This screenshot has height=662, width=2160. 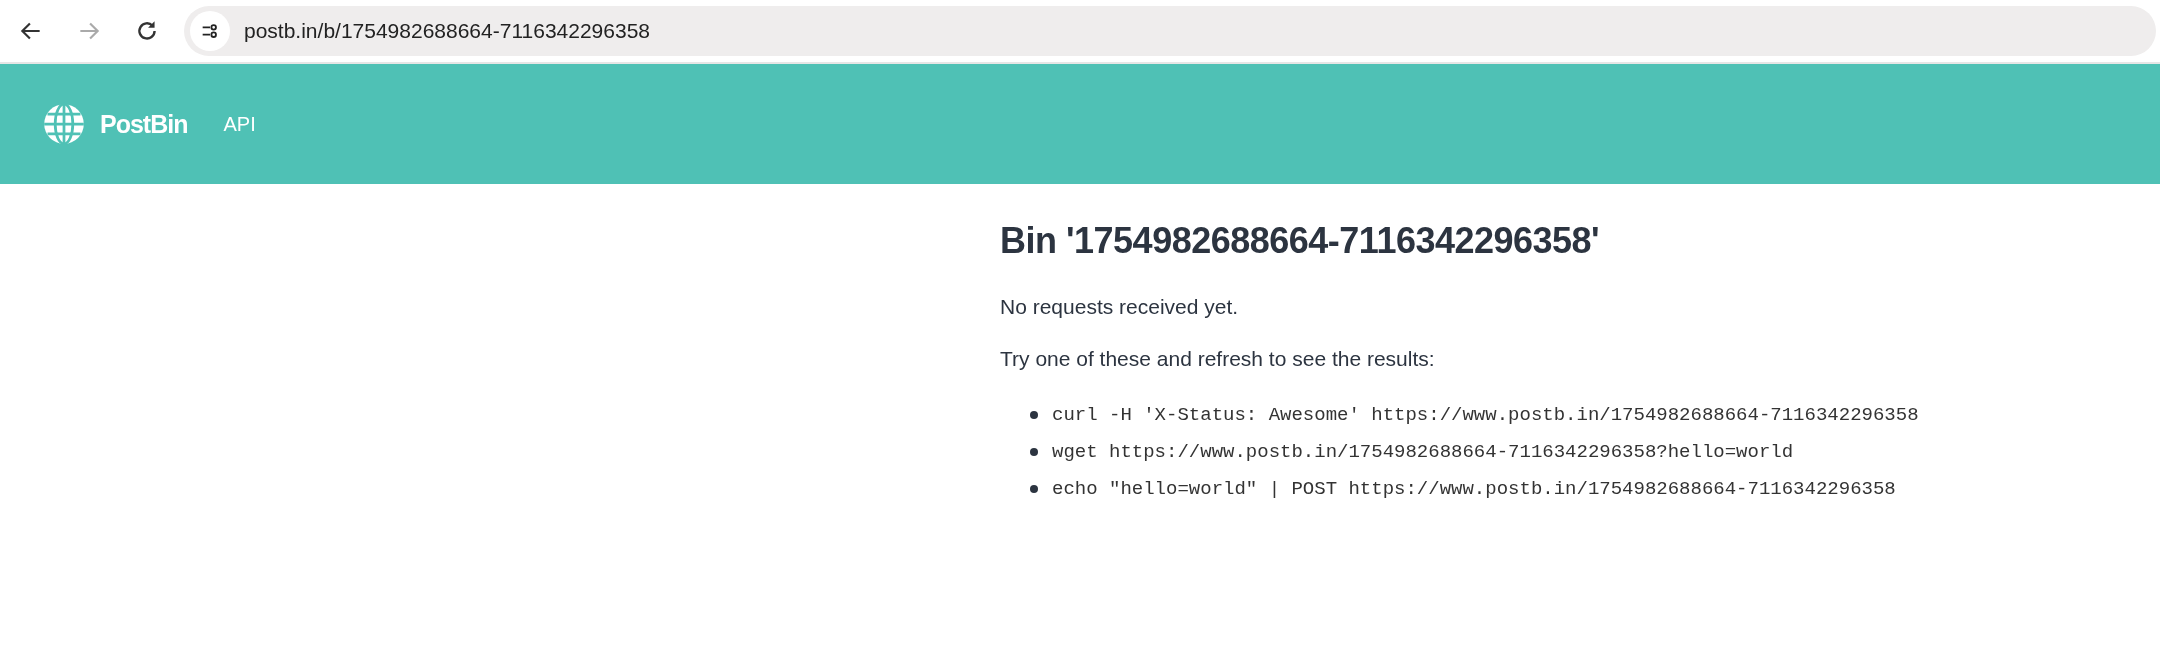 I want to click on bin-title: Bin '1754982688664-7116342296358', so click(x=1300, y=241).